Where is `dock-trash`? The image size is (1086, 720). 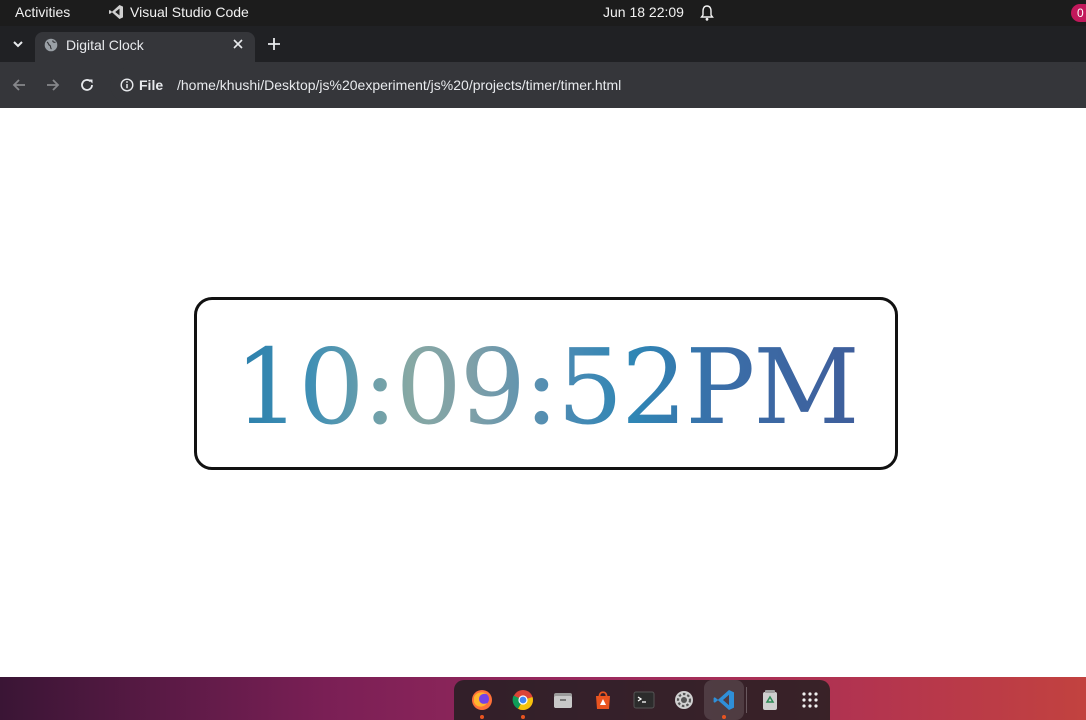
dock-trash is located at coordinates (769, 700).